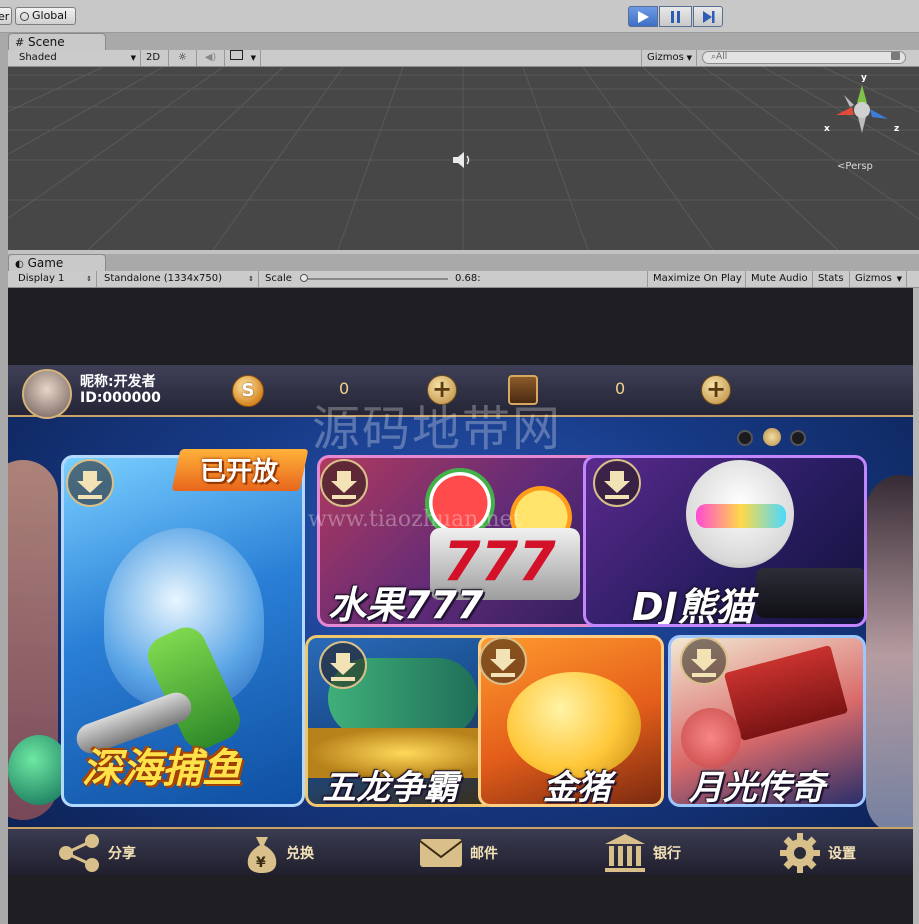 The height and width of the screenshot is (924, 919). What do you see at coordinates (79, 853) in the screenshot?
I see `share-icon` at bounding box center [79, 853].